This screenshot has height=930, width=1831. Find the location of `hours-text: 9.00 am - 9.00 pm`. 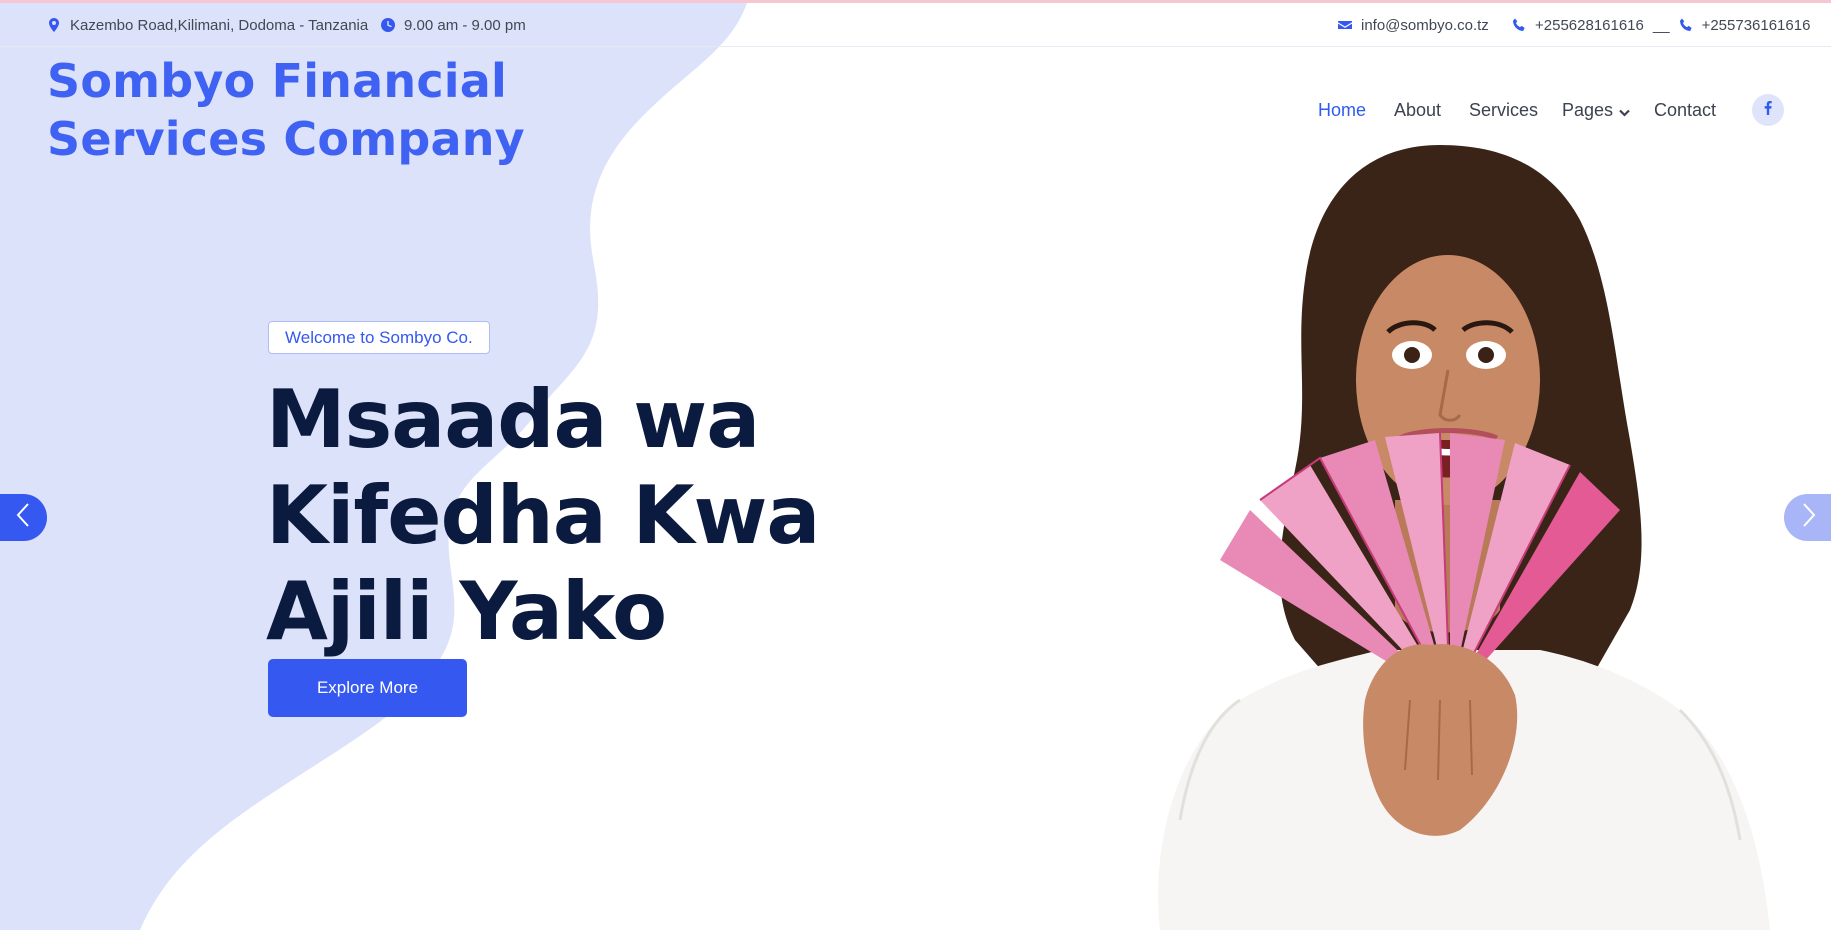

hours-text: 9.00 am - 9.00 pm is located at coordinates (465, 25).